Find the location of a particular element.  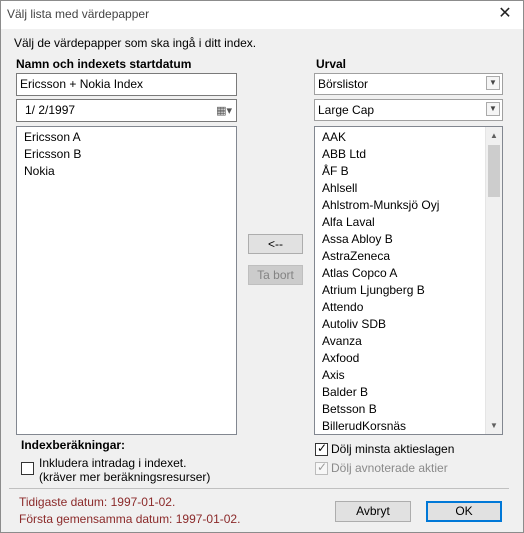

source-select-value: Börslistor is located at coordinates (343, 84).